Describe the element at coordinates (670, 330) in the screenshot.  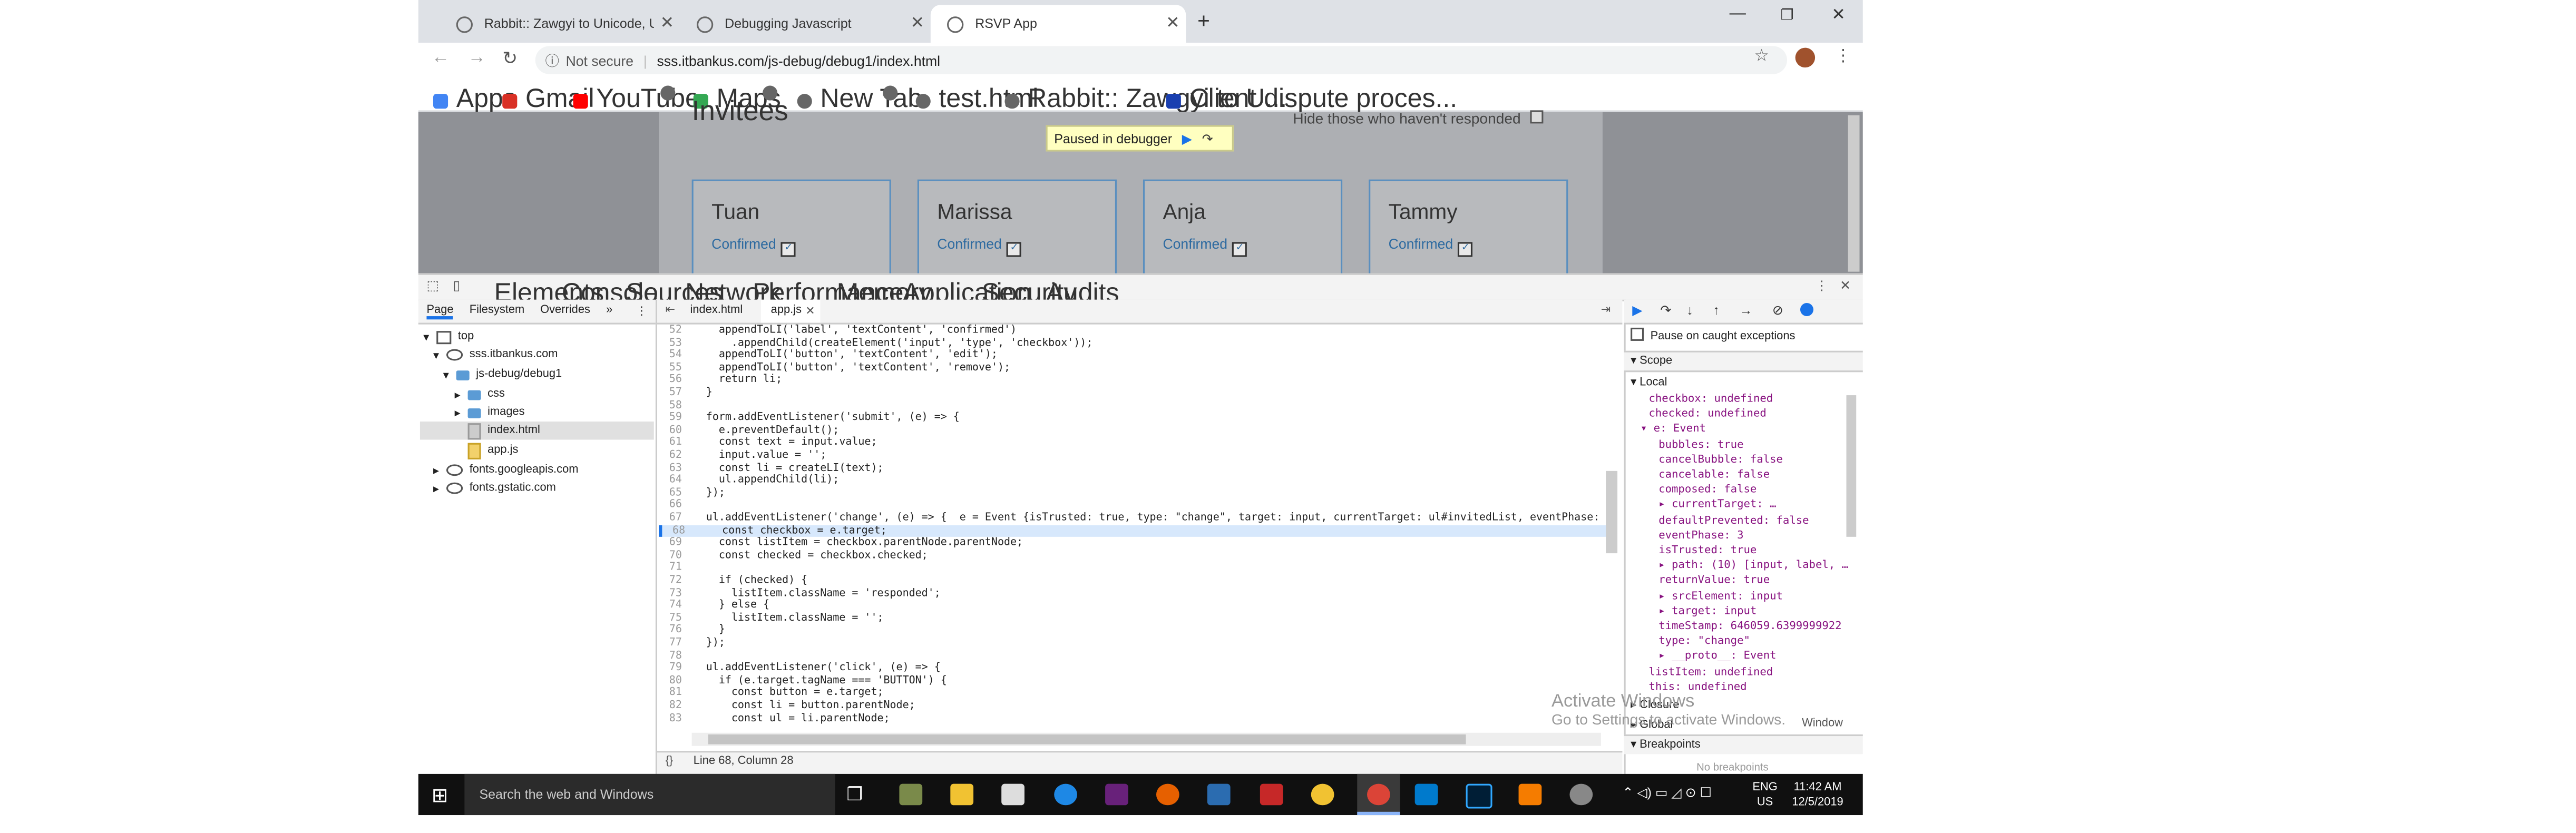
I see `line-number: 52` at that location.